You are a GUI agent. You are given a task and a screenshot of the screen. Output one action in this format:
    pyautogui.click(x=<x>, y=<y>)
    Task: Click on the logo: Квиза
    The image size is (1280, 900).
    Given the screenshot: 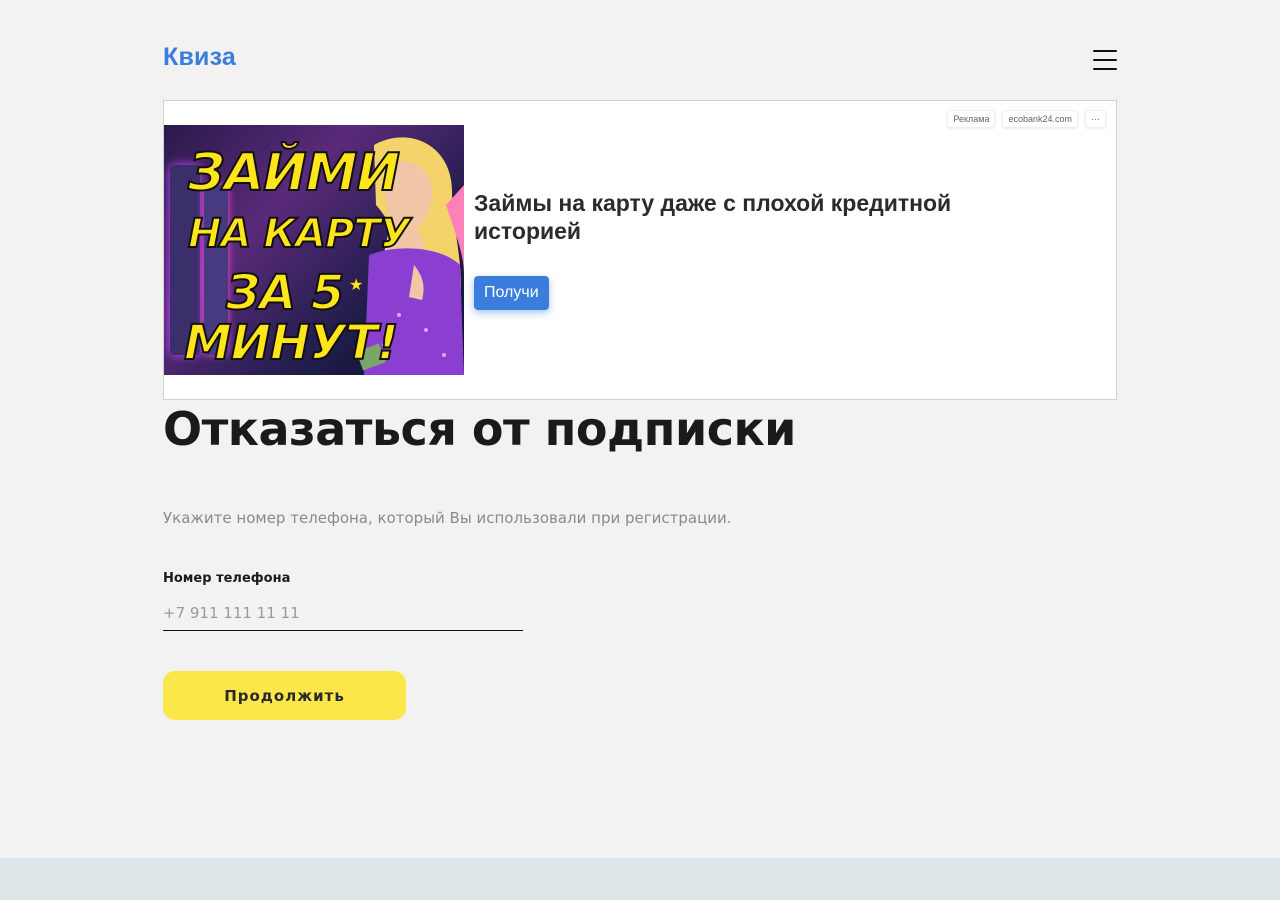 What is the action you would take?
    pyautogui.click(x=199, y=57)
    